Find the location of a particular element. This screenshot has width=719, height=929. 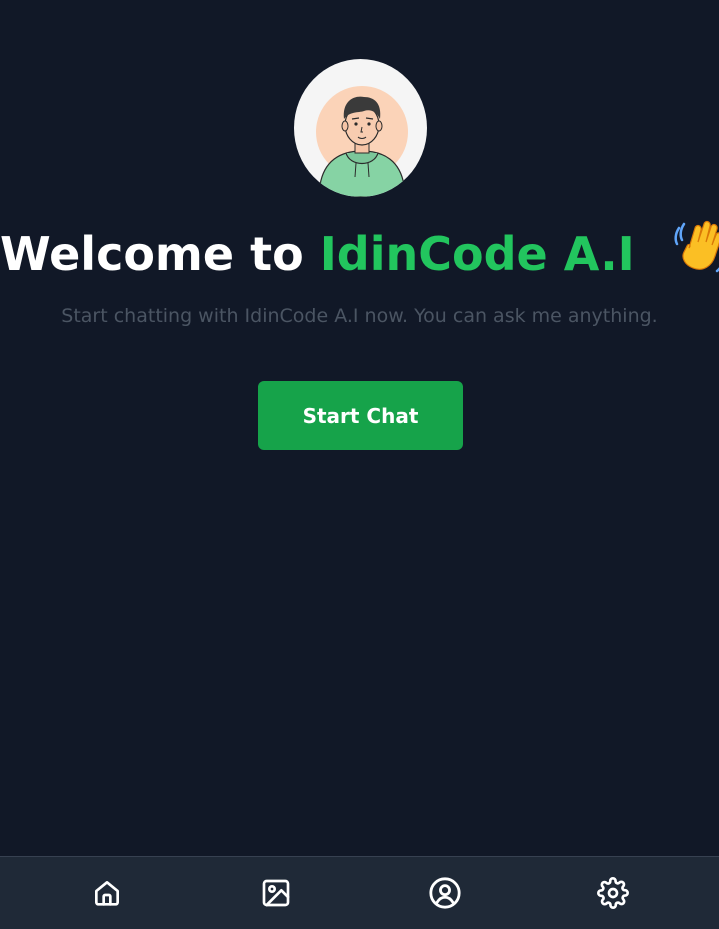

bottom-nav is located at coordinates (359, 892).